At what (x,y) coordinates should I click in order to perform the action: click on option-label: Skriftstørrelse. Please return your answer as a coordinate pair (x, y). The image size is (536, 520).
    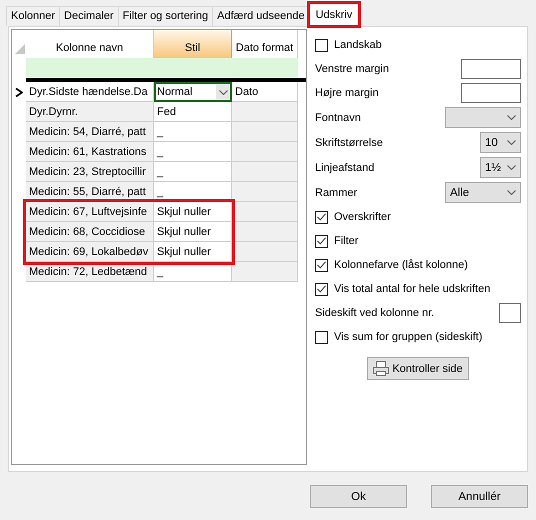
    Looking at the image, I should click on (349, 142).